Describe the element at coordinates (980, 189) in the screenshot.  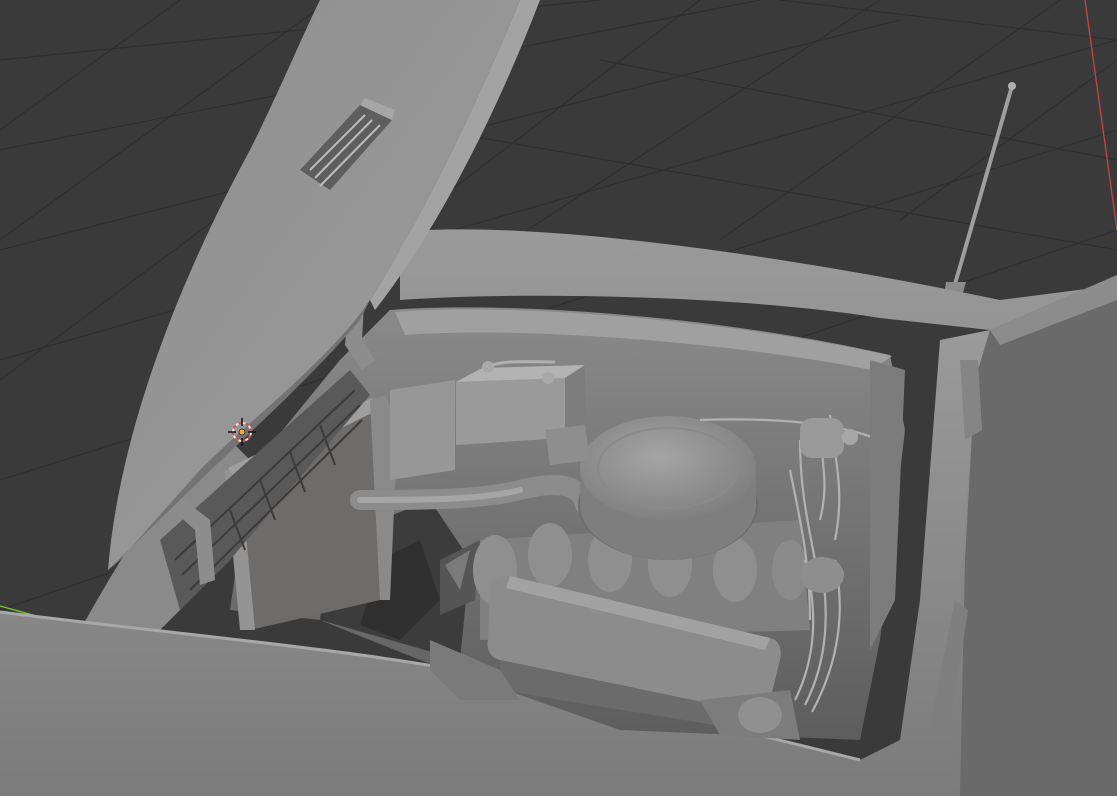
I see `antenna` at that location.